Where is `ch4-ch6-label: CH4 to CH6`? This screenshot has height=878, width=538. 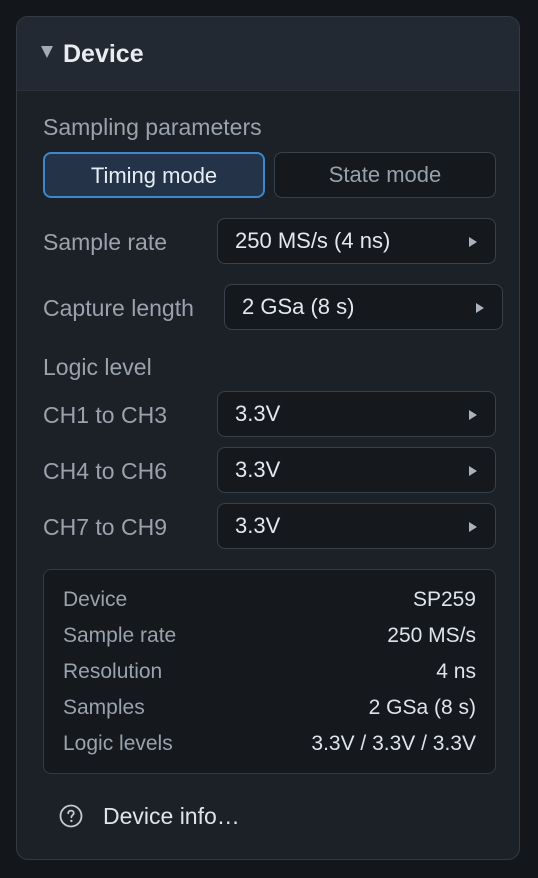
ch4-ch6-label: CH4 to CH6 is located at coordinates (105, 471).